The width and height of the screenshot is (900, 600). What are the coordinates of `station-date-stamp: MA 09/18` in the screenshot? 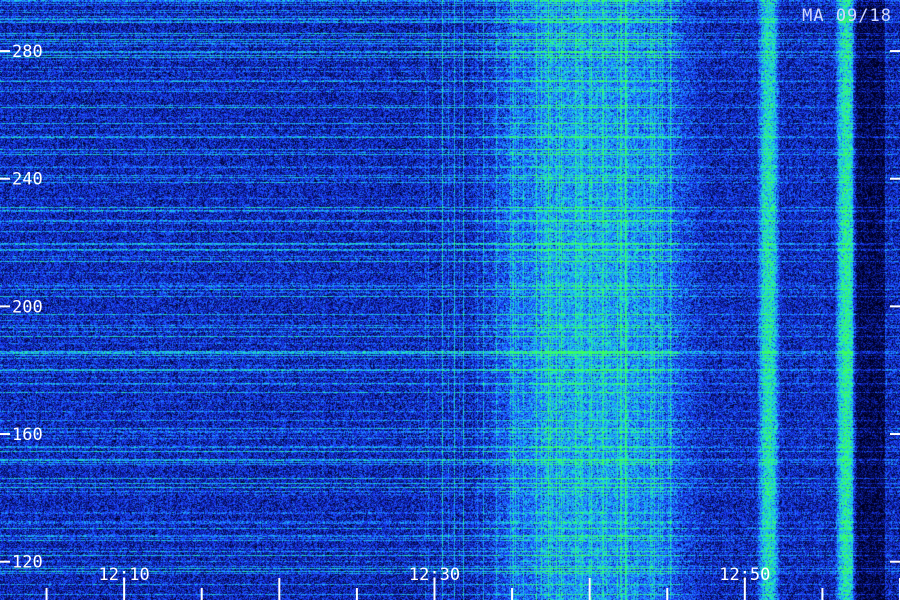 It's located at (847, 16).